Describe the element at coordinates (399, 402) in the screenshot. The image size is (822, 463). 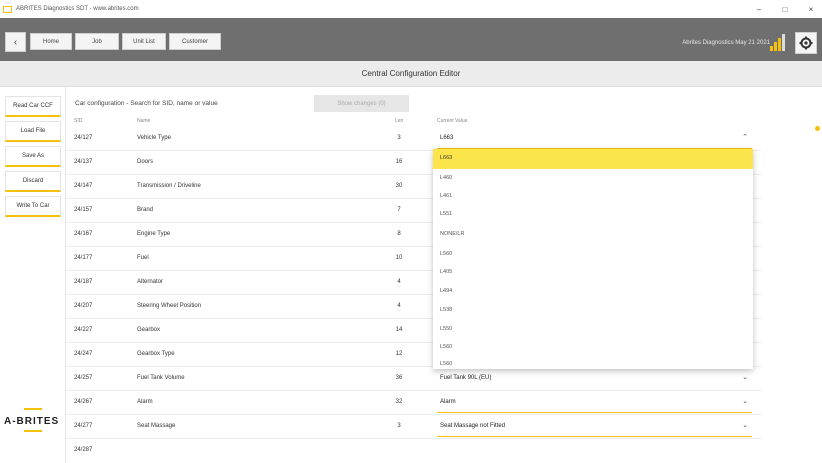
I see `row-len: 32` at that location.